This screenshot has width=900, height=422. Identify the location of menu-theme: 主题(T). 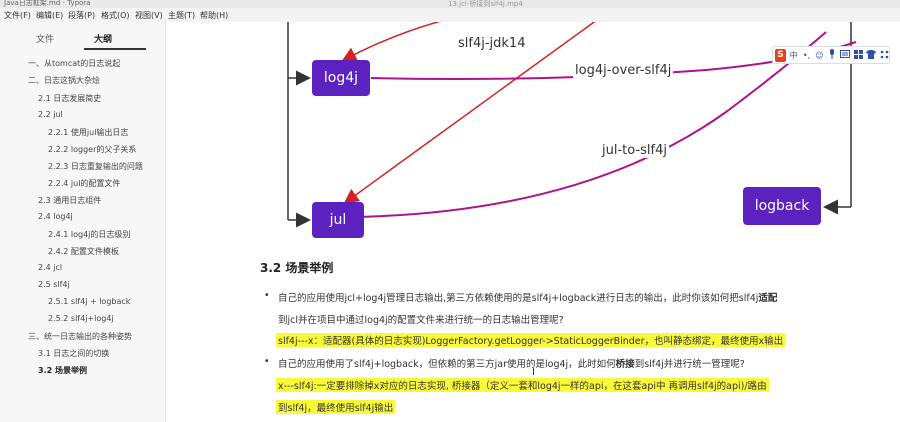
(181, 15).